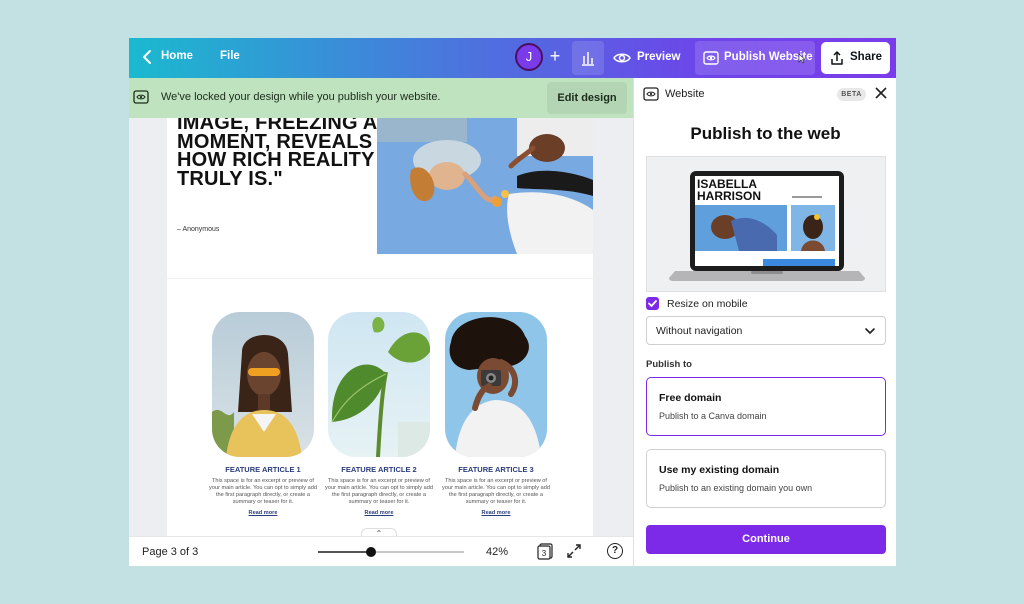 This screenshot has height=604, width=1024. I want to click on chevron-down-icon, so click(870, 331).